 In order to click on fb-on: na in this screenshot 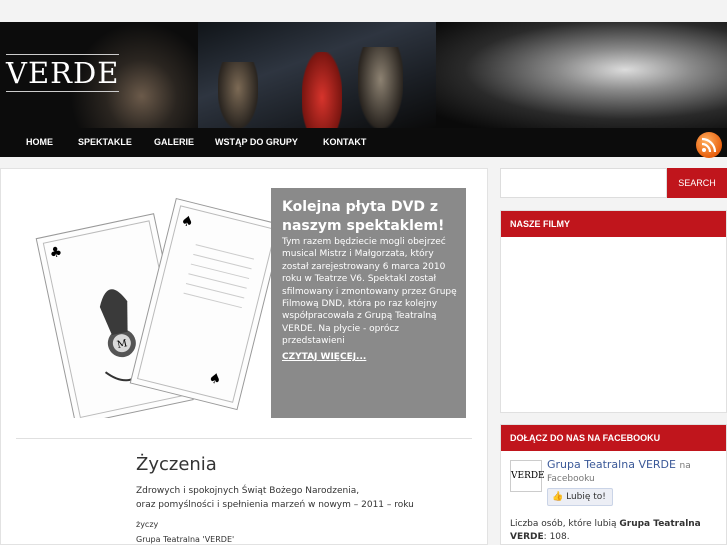, I will do `click(685, 466)`.